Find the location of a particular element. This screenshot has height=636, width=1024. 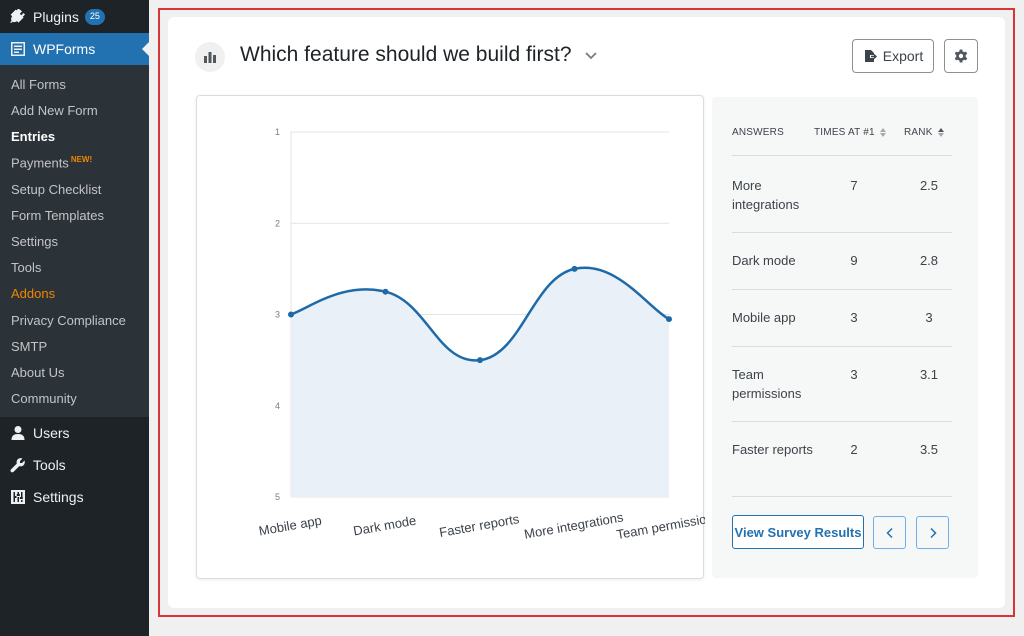

rank-cell: 3.1 is located at coordinates (929, 374).